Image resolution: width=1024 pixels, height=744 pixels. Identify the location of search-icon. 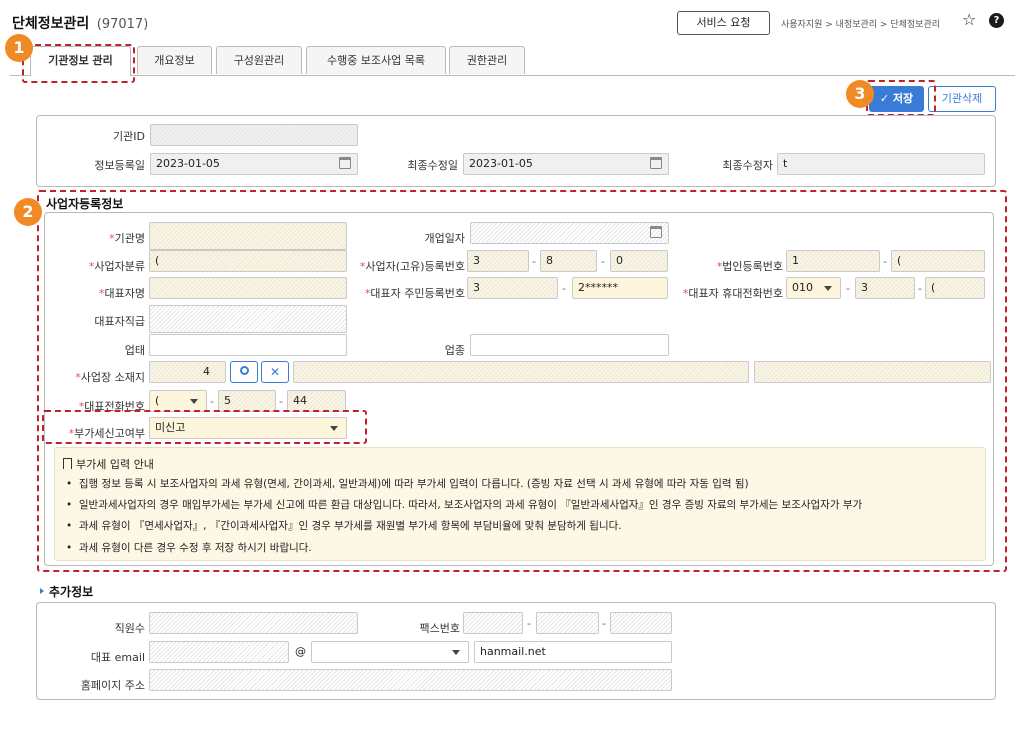
(244, 370).